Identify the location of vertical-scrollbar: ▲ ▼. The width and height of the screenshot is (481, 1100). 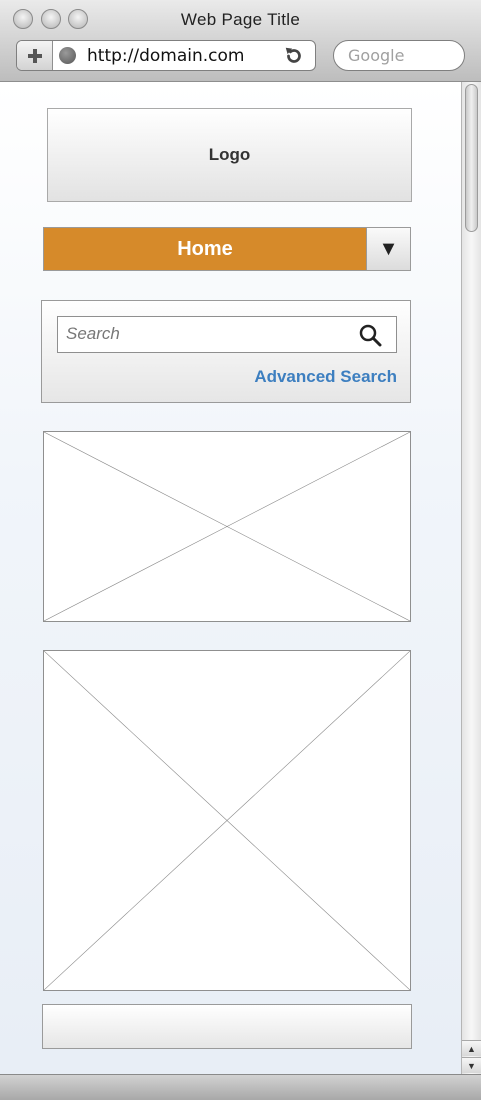
(471, 578).